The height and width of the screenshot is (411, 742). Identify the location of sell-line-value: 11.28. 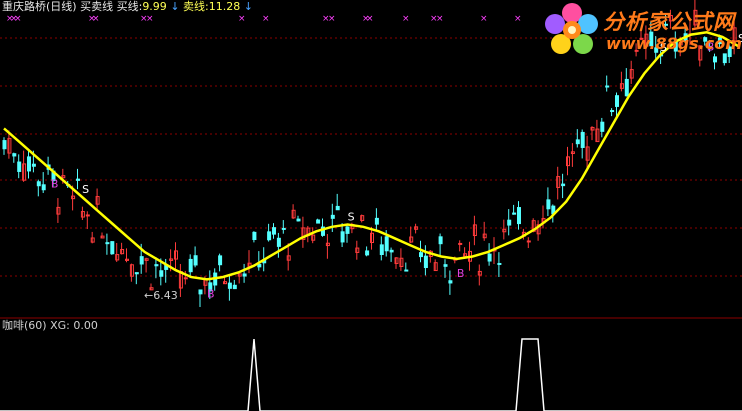
(224, 6).